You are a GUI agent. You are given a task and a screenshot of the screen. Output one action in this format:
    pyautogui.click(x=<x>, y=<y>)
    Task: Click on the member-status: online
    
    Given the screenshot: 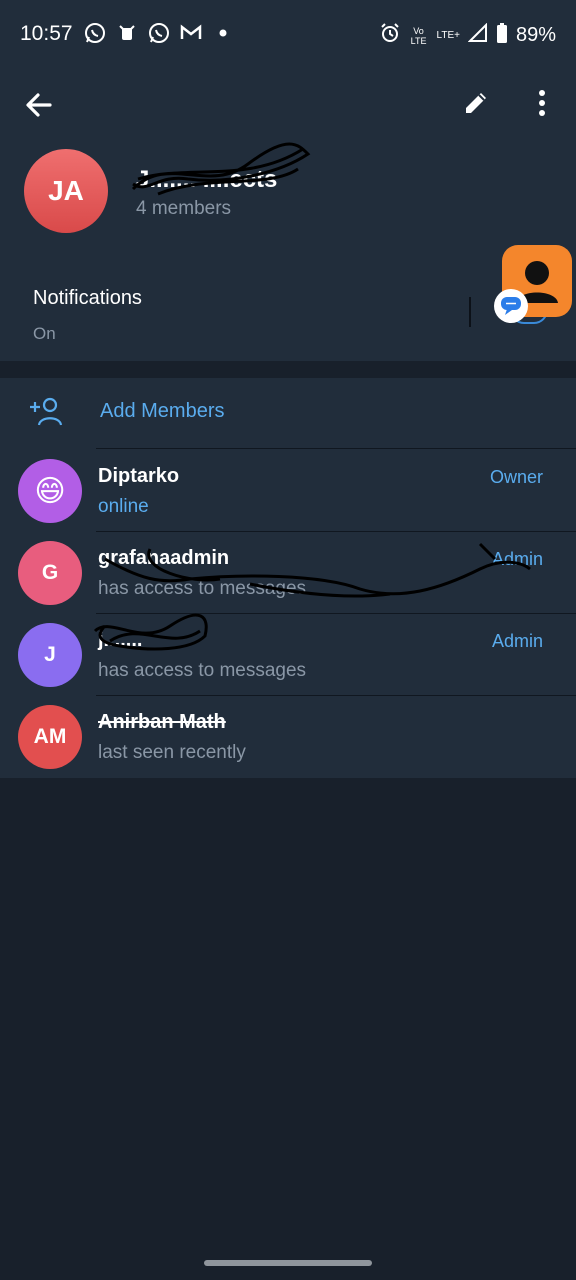 What is the action you would take?
    pyautogui.click(x=123, y=506)
    